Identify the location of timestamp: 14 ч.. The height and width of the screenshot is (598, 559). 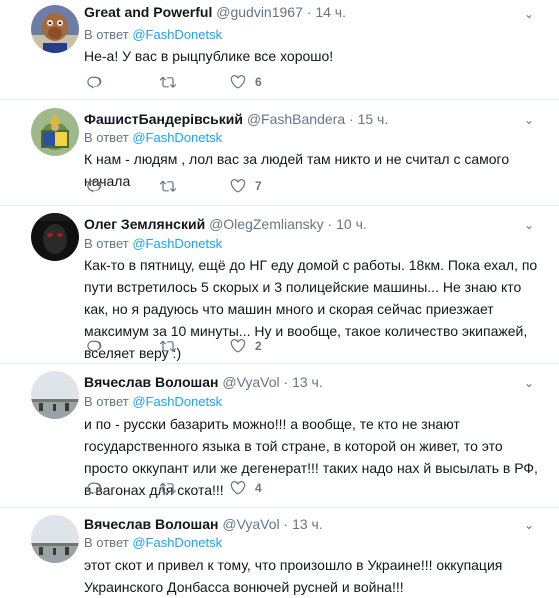
(330, 12).